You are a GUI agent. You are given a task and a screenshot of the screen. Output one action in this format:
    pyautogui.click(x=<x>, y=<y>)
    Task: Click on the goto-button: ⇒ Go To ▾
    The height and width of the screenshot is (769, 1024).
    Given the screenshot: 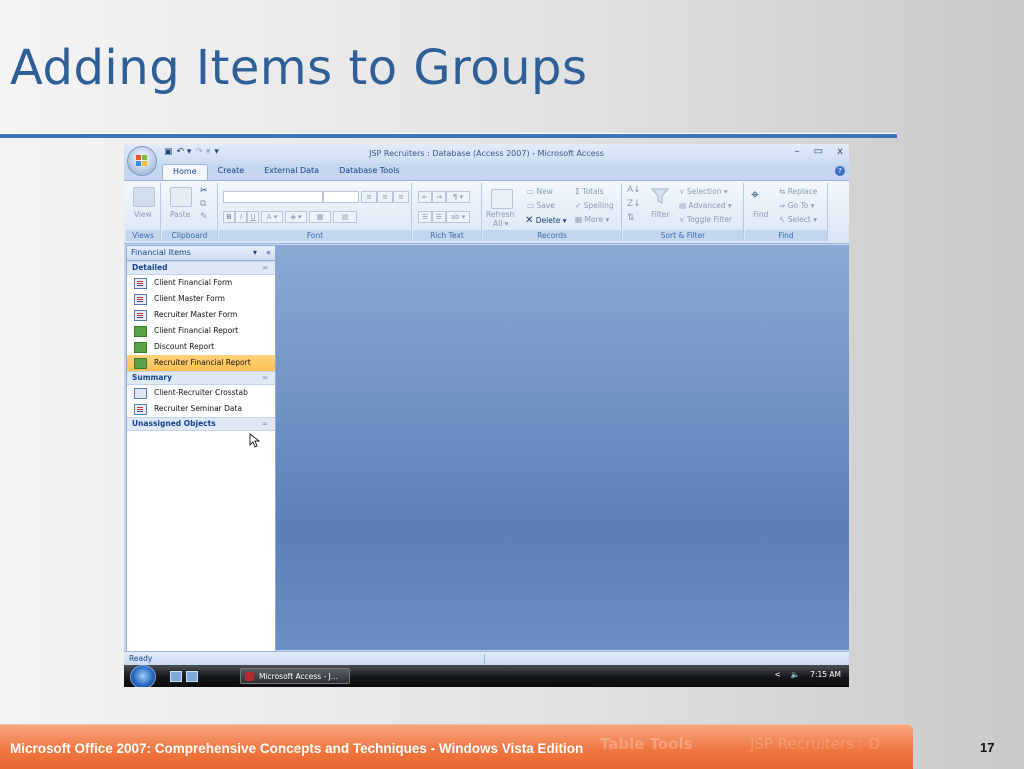 What is the action you would take?
    pyautogui.click(x=797, y=205)
    